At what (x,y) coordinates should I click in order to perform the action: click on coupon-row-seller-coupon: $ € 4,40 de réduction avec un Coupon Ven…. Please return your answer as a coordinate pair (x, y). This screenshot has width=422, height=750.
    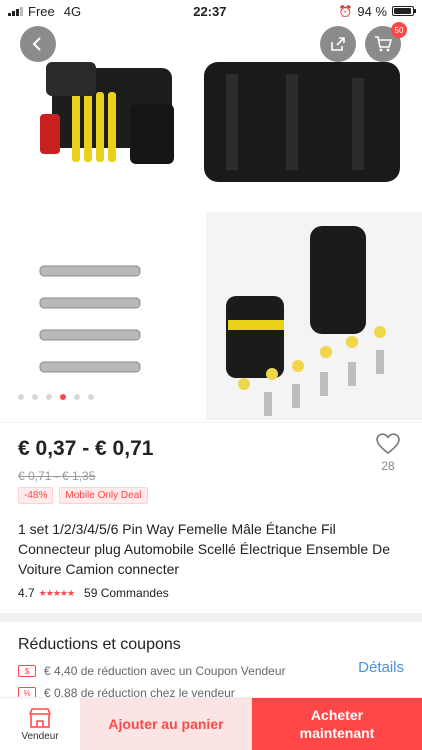
    Looking at the image, I should click on (152, 671).